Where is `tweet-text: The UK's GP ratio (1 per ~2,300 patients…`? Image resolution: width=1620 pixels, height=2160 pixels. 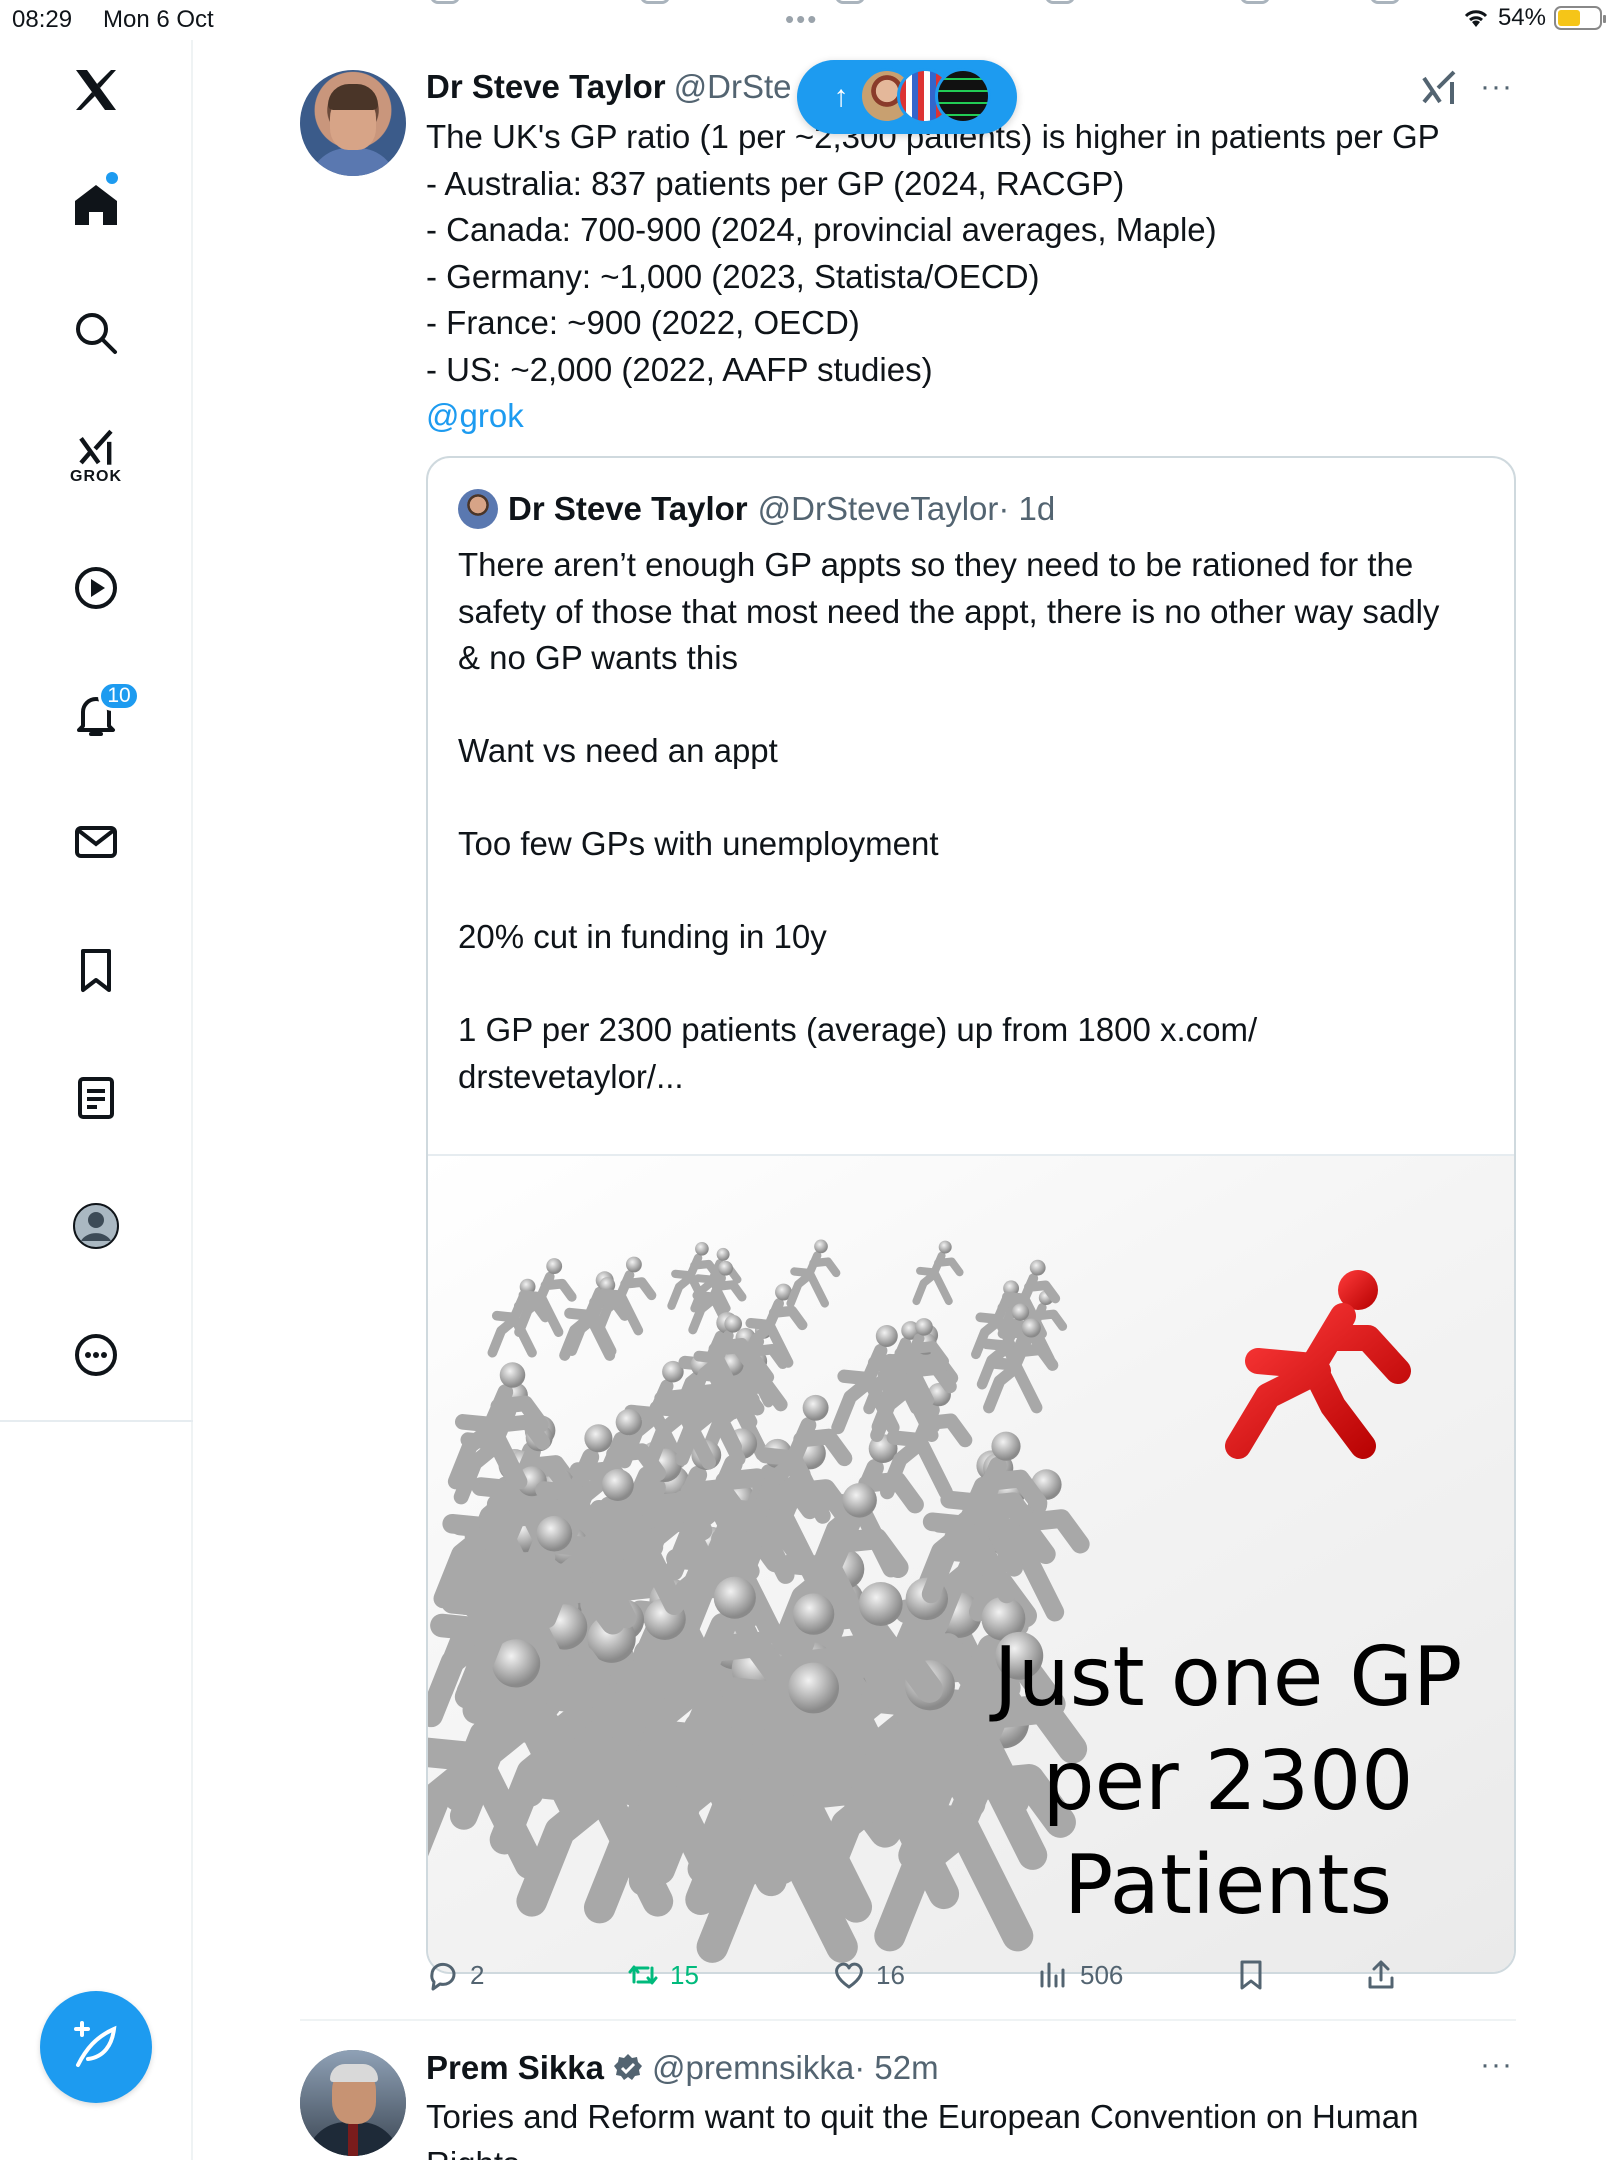
tweet-text: The UK's GP ratio (1 per ~2,300 patients… is located at coordinates (971, 277).